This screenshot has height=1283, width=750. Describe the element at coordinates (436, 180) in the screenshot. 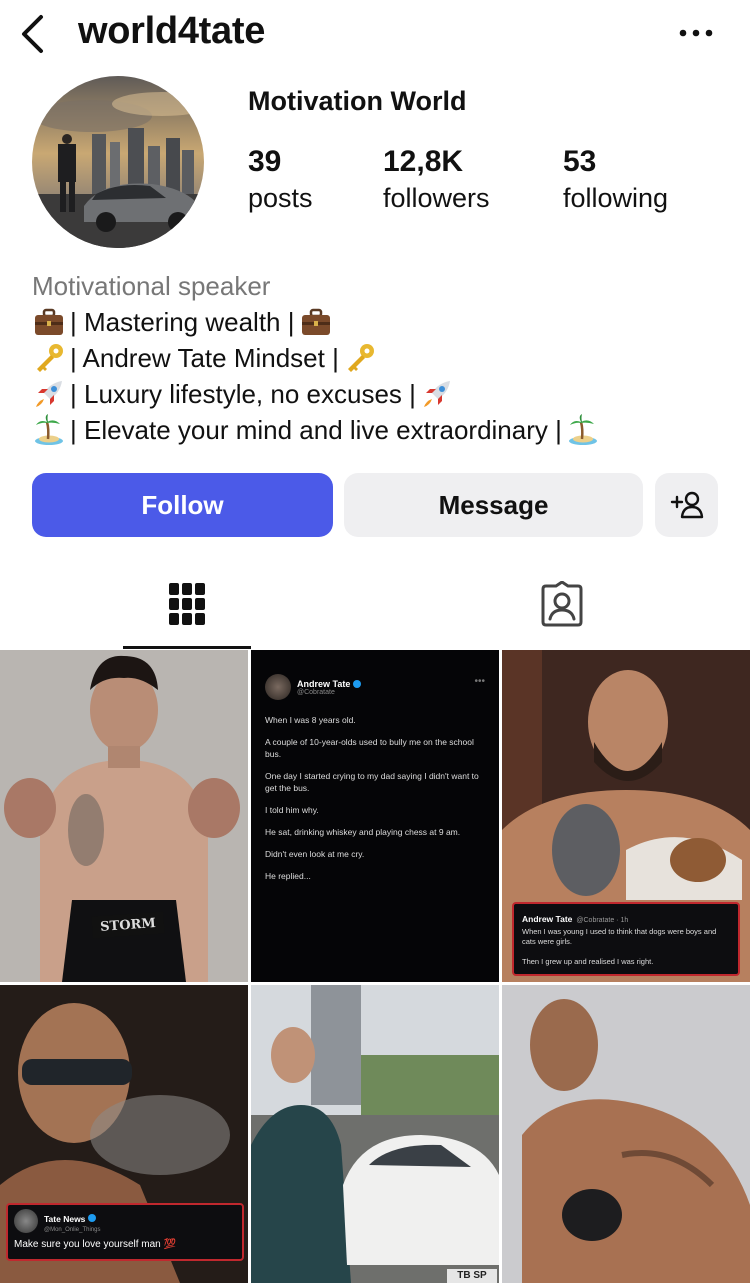

I see `stat-followers: 12,8K followers` at that location.